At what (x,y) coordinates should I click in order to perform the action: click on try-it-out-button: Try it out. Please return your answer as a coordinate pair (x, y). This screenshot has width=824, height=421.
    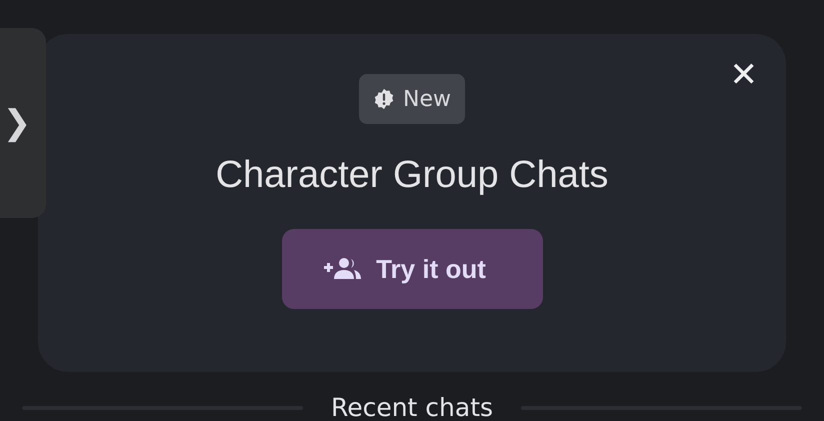
    Looking at the image, I should click on (412, 269).